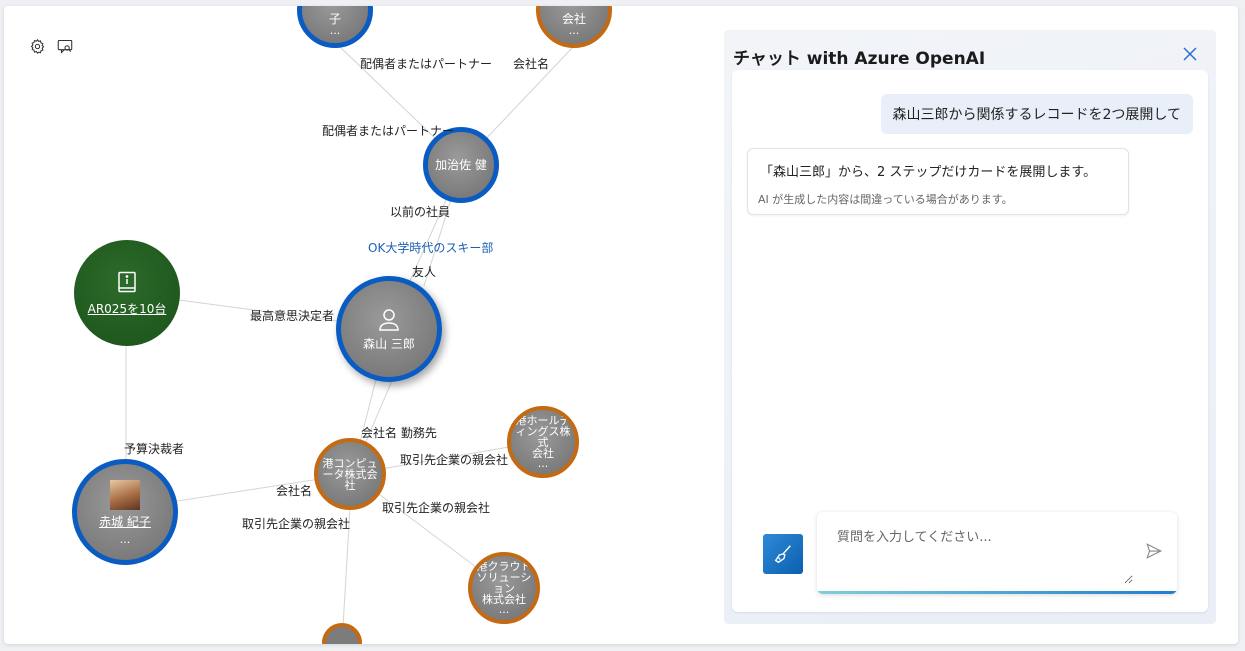 This screenshot has width=1245, height=651. I want to click on feedback-button, so click(65, 46).